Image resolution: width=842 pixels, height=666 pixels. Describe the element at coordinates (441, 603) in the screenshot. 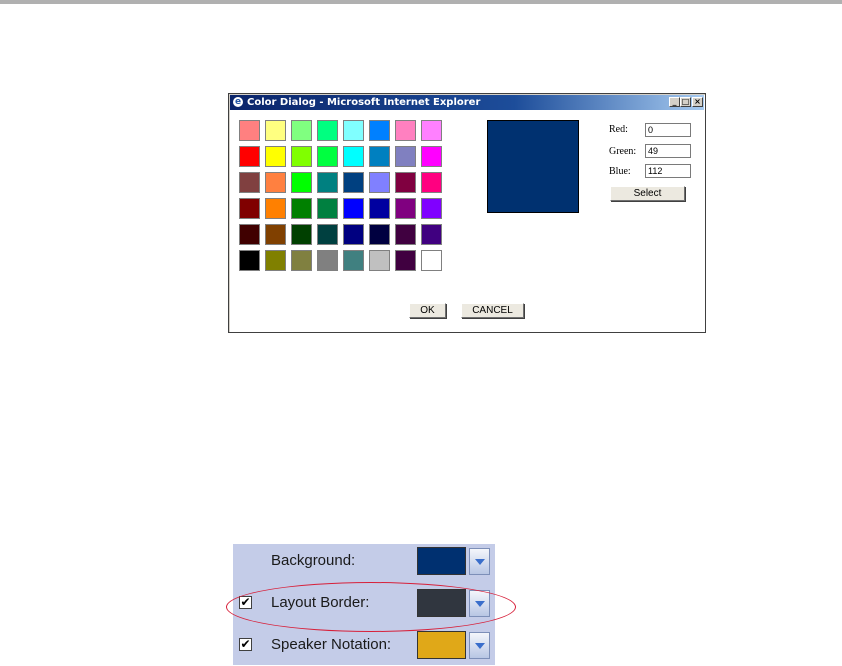

I see `layout-border-color-box` at that location.